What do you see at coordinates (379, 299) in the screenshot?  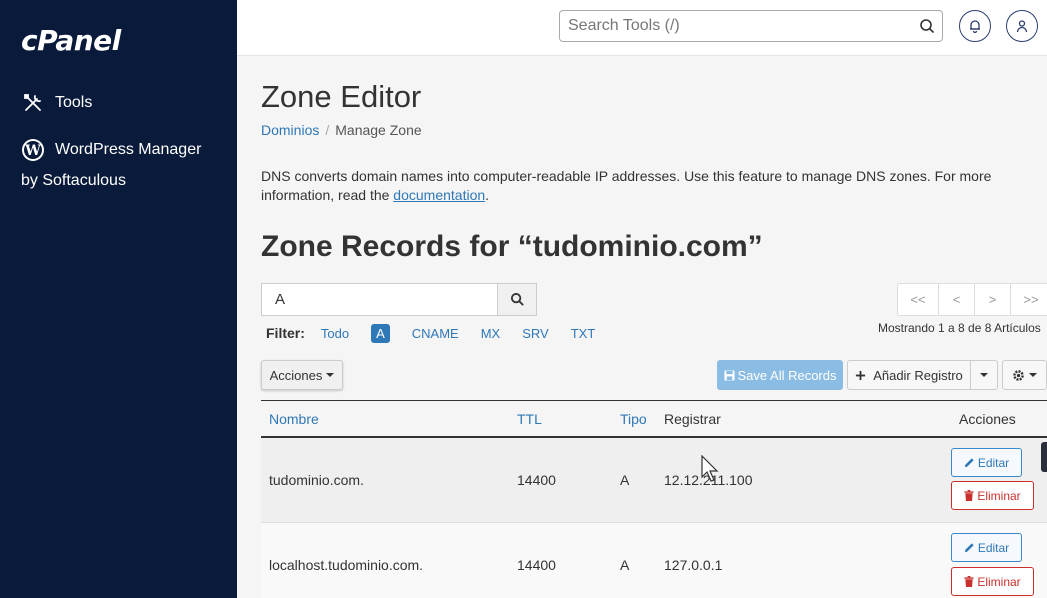 I see `records-filter-input` at bounding box center [379, 299].